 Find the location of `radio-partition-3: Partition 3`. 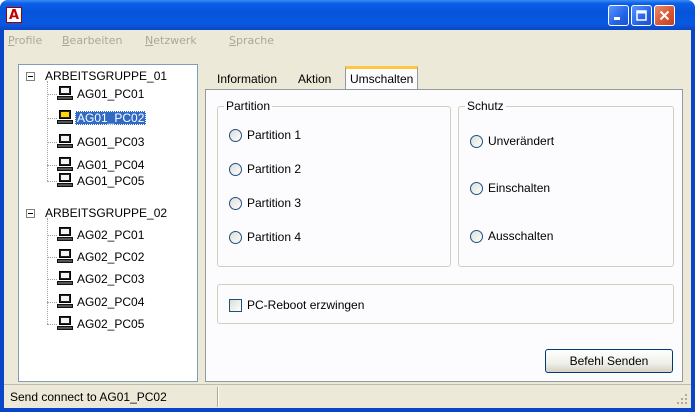

radio-partition-3: Partition 3 is located at coordinates (265, 203).